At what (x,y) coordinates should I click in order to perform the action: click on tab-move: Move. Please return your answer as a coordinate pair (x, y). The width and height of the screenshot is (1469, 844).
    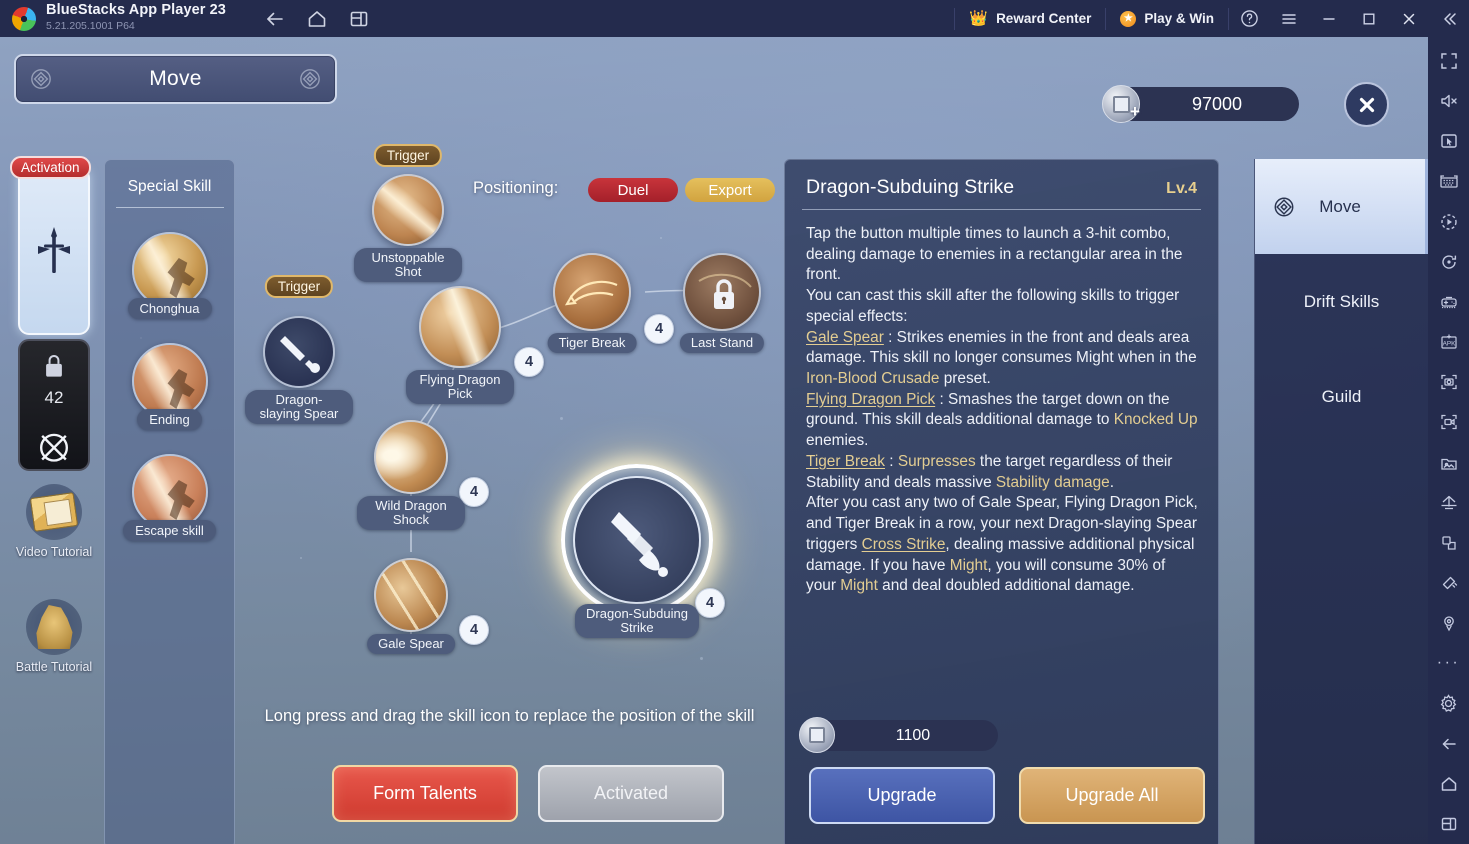
    Looking at the image, I should click on (1341, 206).